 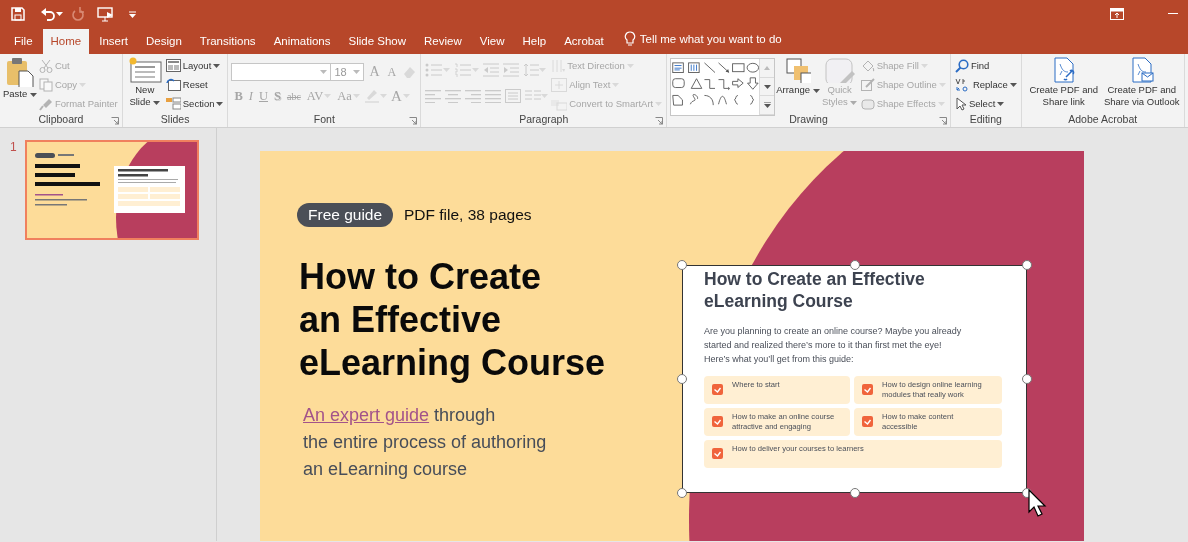 I want to click on paintbrush-icon, so click(x=45, y=103).